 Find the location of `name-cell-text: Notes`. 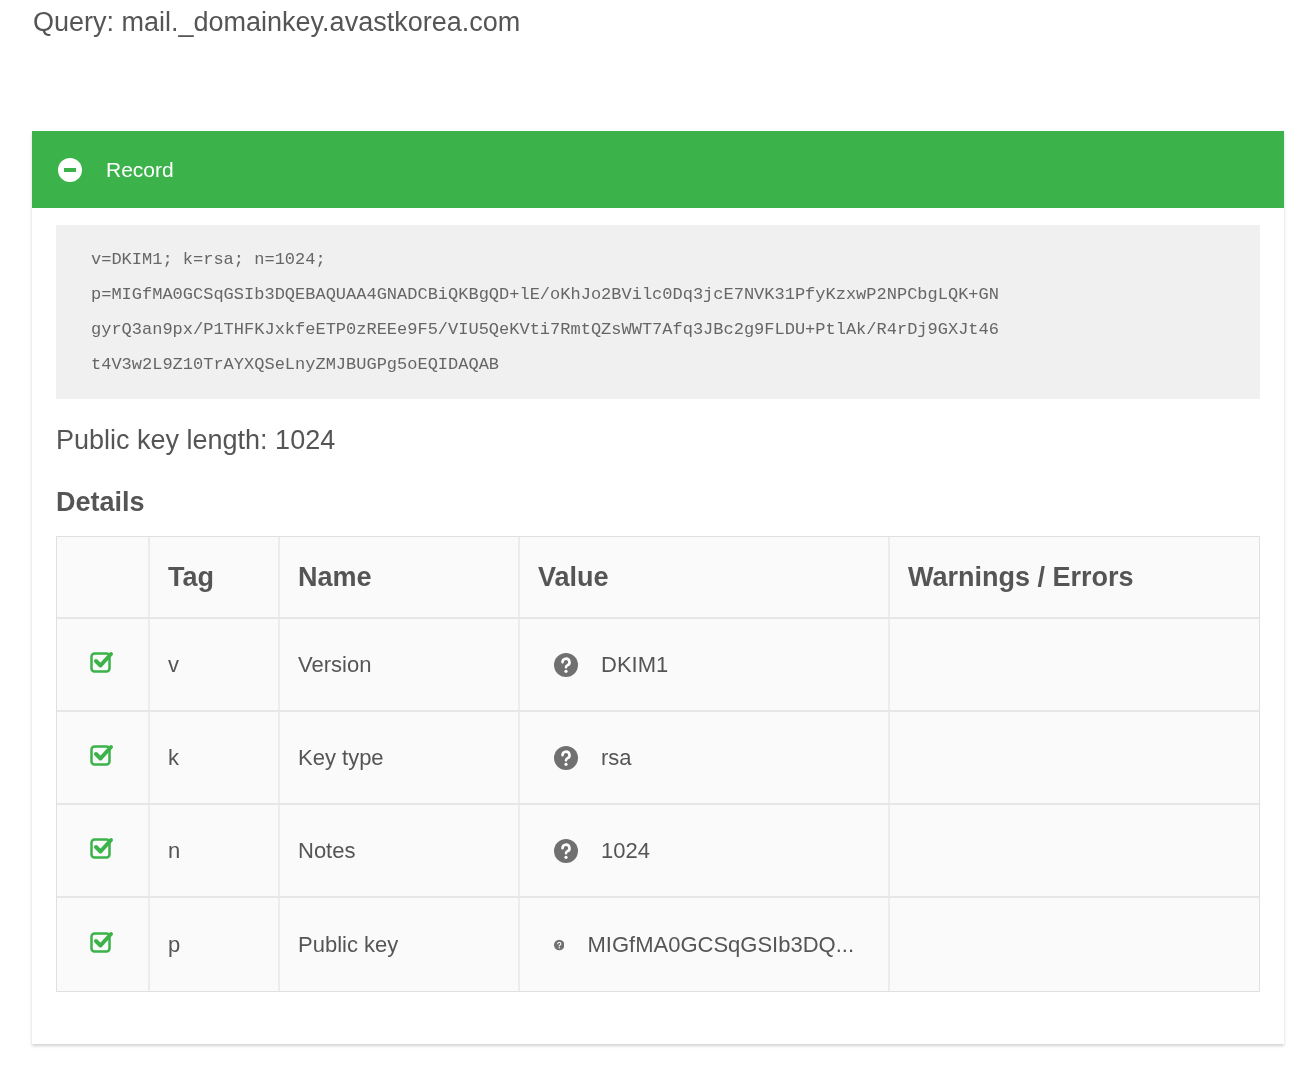

name-cell-text: Notes is located at coordinates (327, 851).